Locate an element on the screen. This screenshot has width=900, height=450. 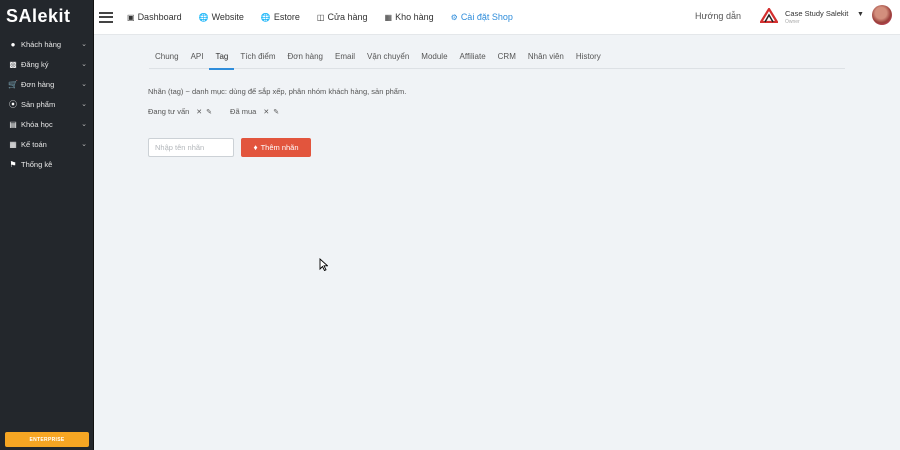
user-role: Owner is located at coordinates (792, 22).